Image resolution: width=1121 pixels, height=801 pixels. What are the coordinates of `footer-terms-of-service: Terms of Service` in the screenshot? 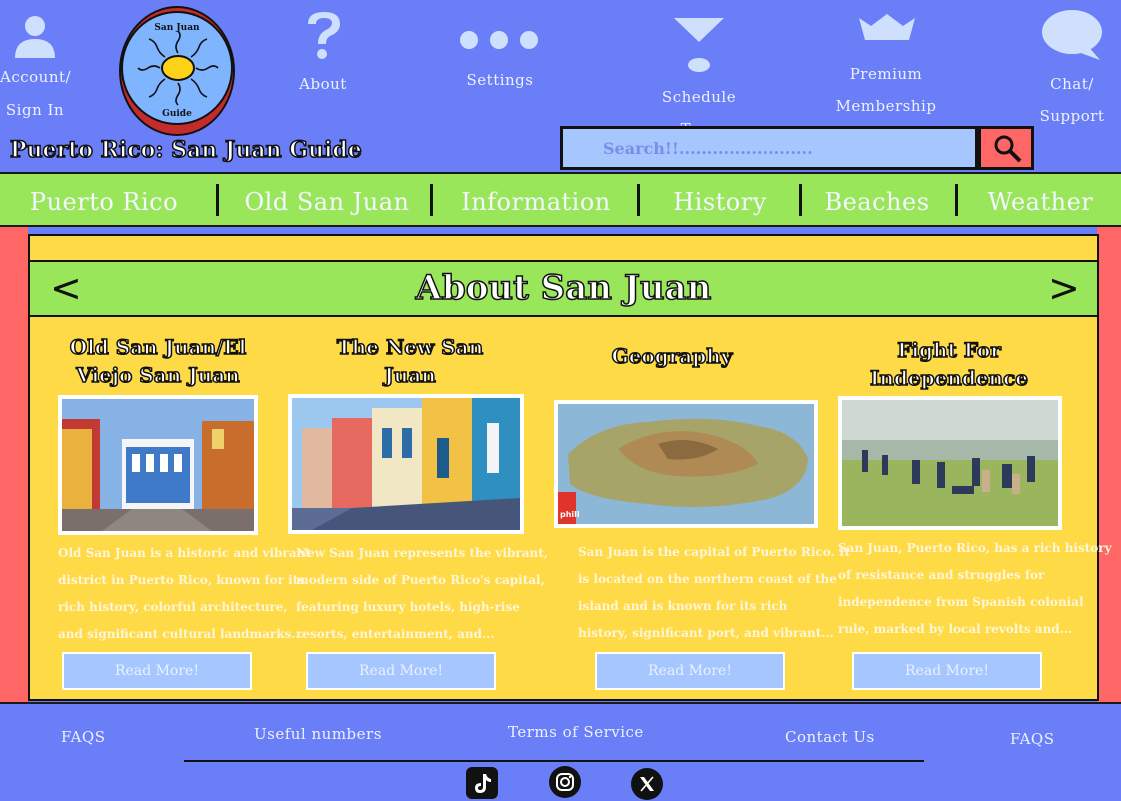 It's located at (576, 732).